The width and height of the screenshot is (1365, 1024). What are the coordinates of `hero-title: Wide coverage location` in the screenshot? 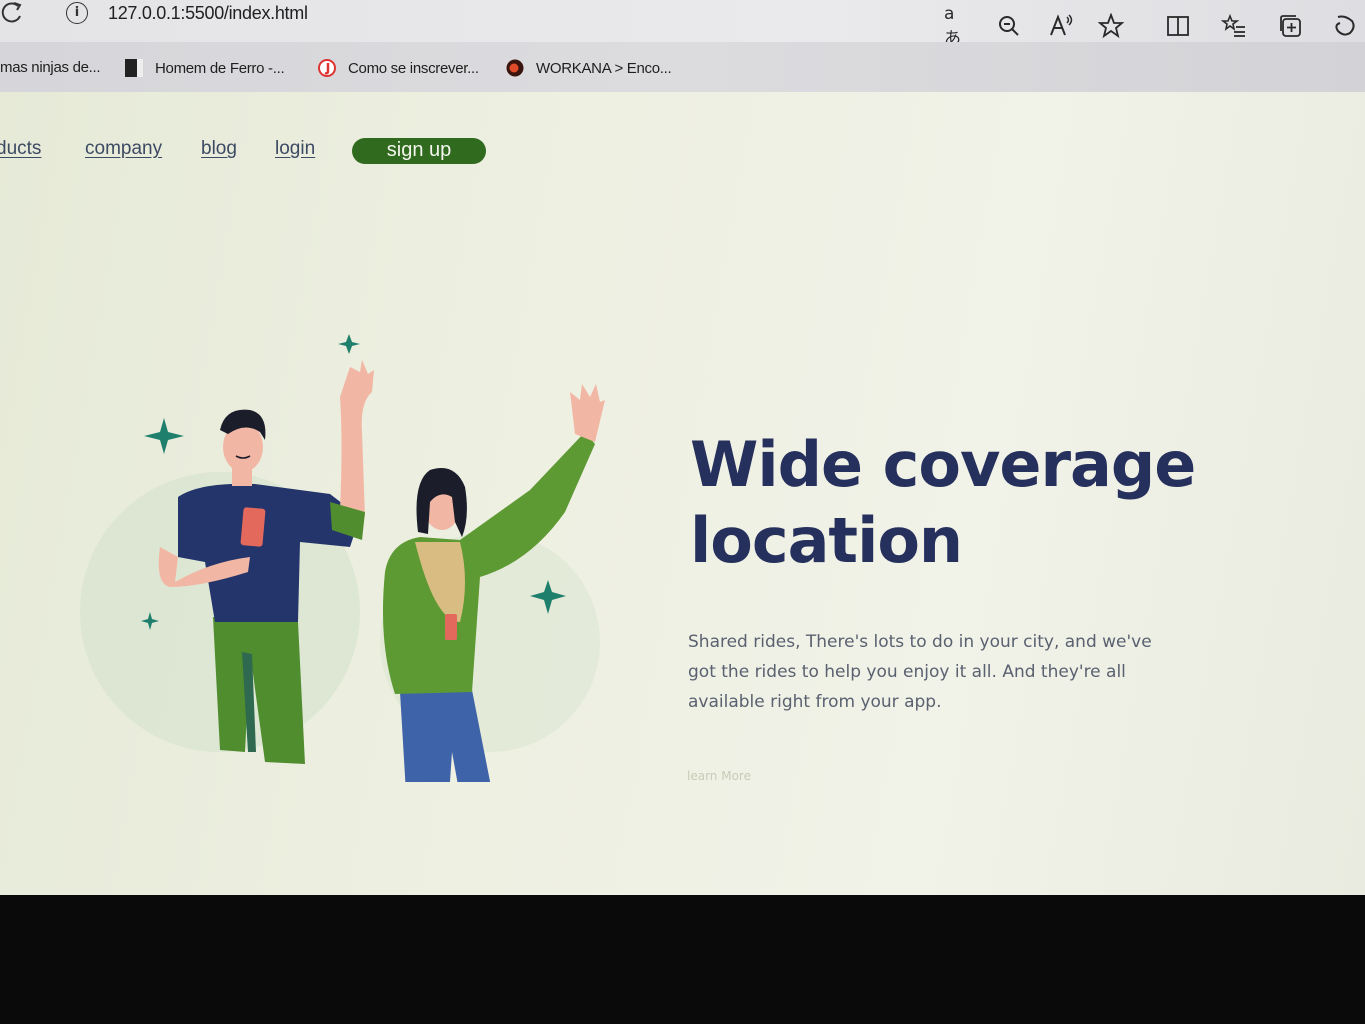 It's located at (970, 503).